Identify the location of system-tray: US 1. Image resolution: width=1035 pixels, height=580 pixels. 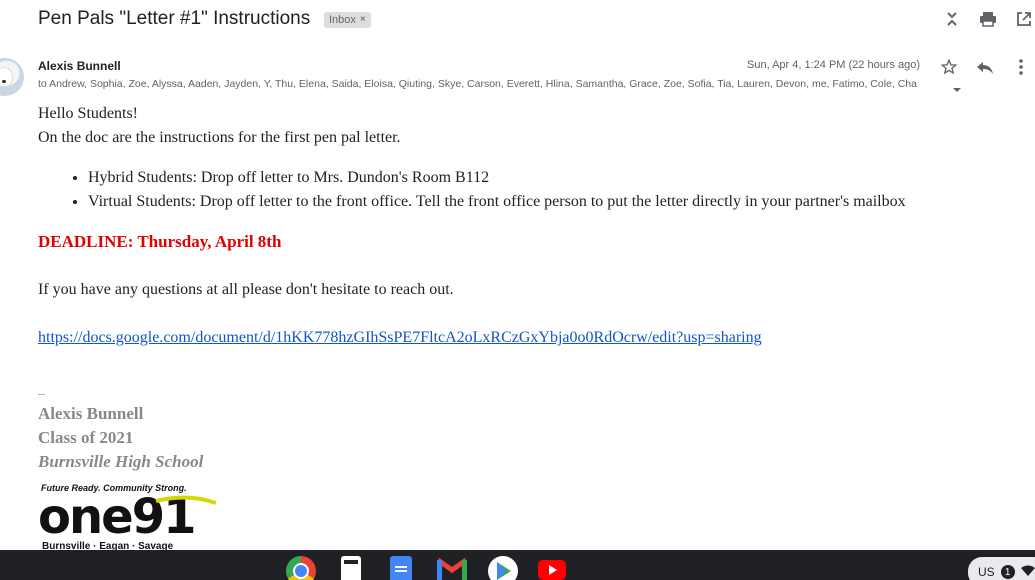
(1001, 568).